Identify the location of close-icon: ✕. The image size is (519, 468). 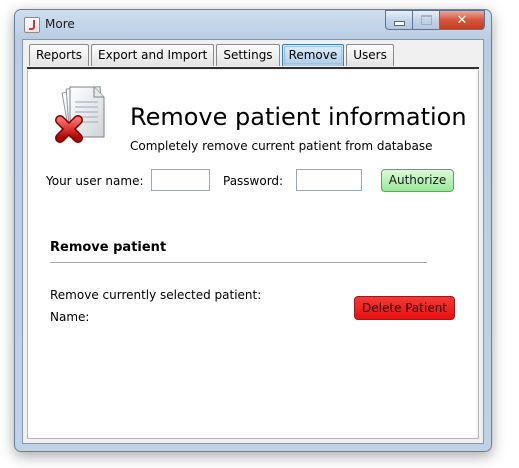
(462, 20).